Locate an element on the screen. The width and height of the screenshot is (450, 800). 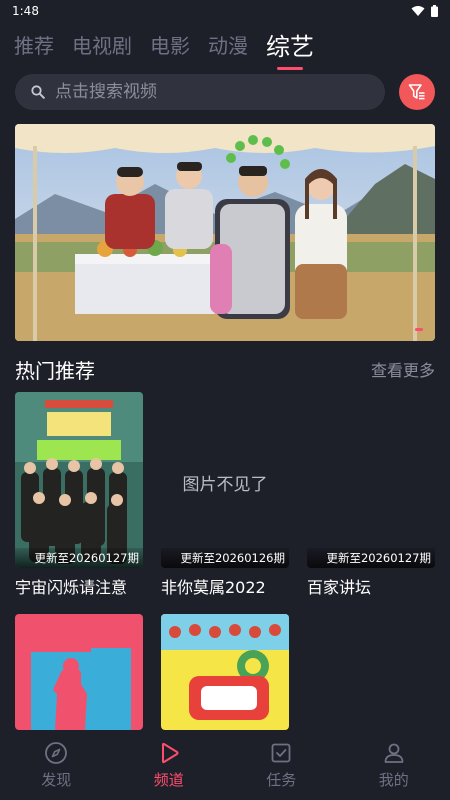
status-icons is located at coordinates (424, 11).